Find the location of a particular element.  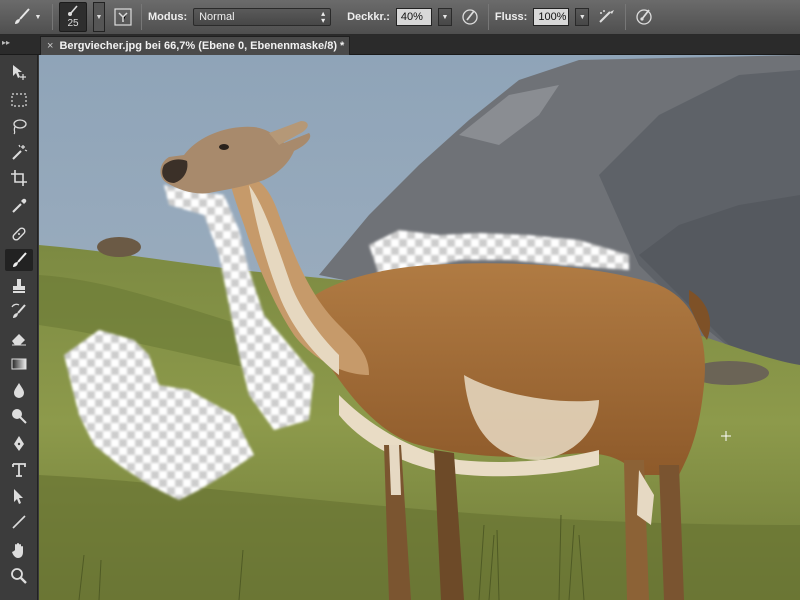

path-selection-icon is located at coordinates (18, 496).